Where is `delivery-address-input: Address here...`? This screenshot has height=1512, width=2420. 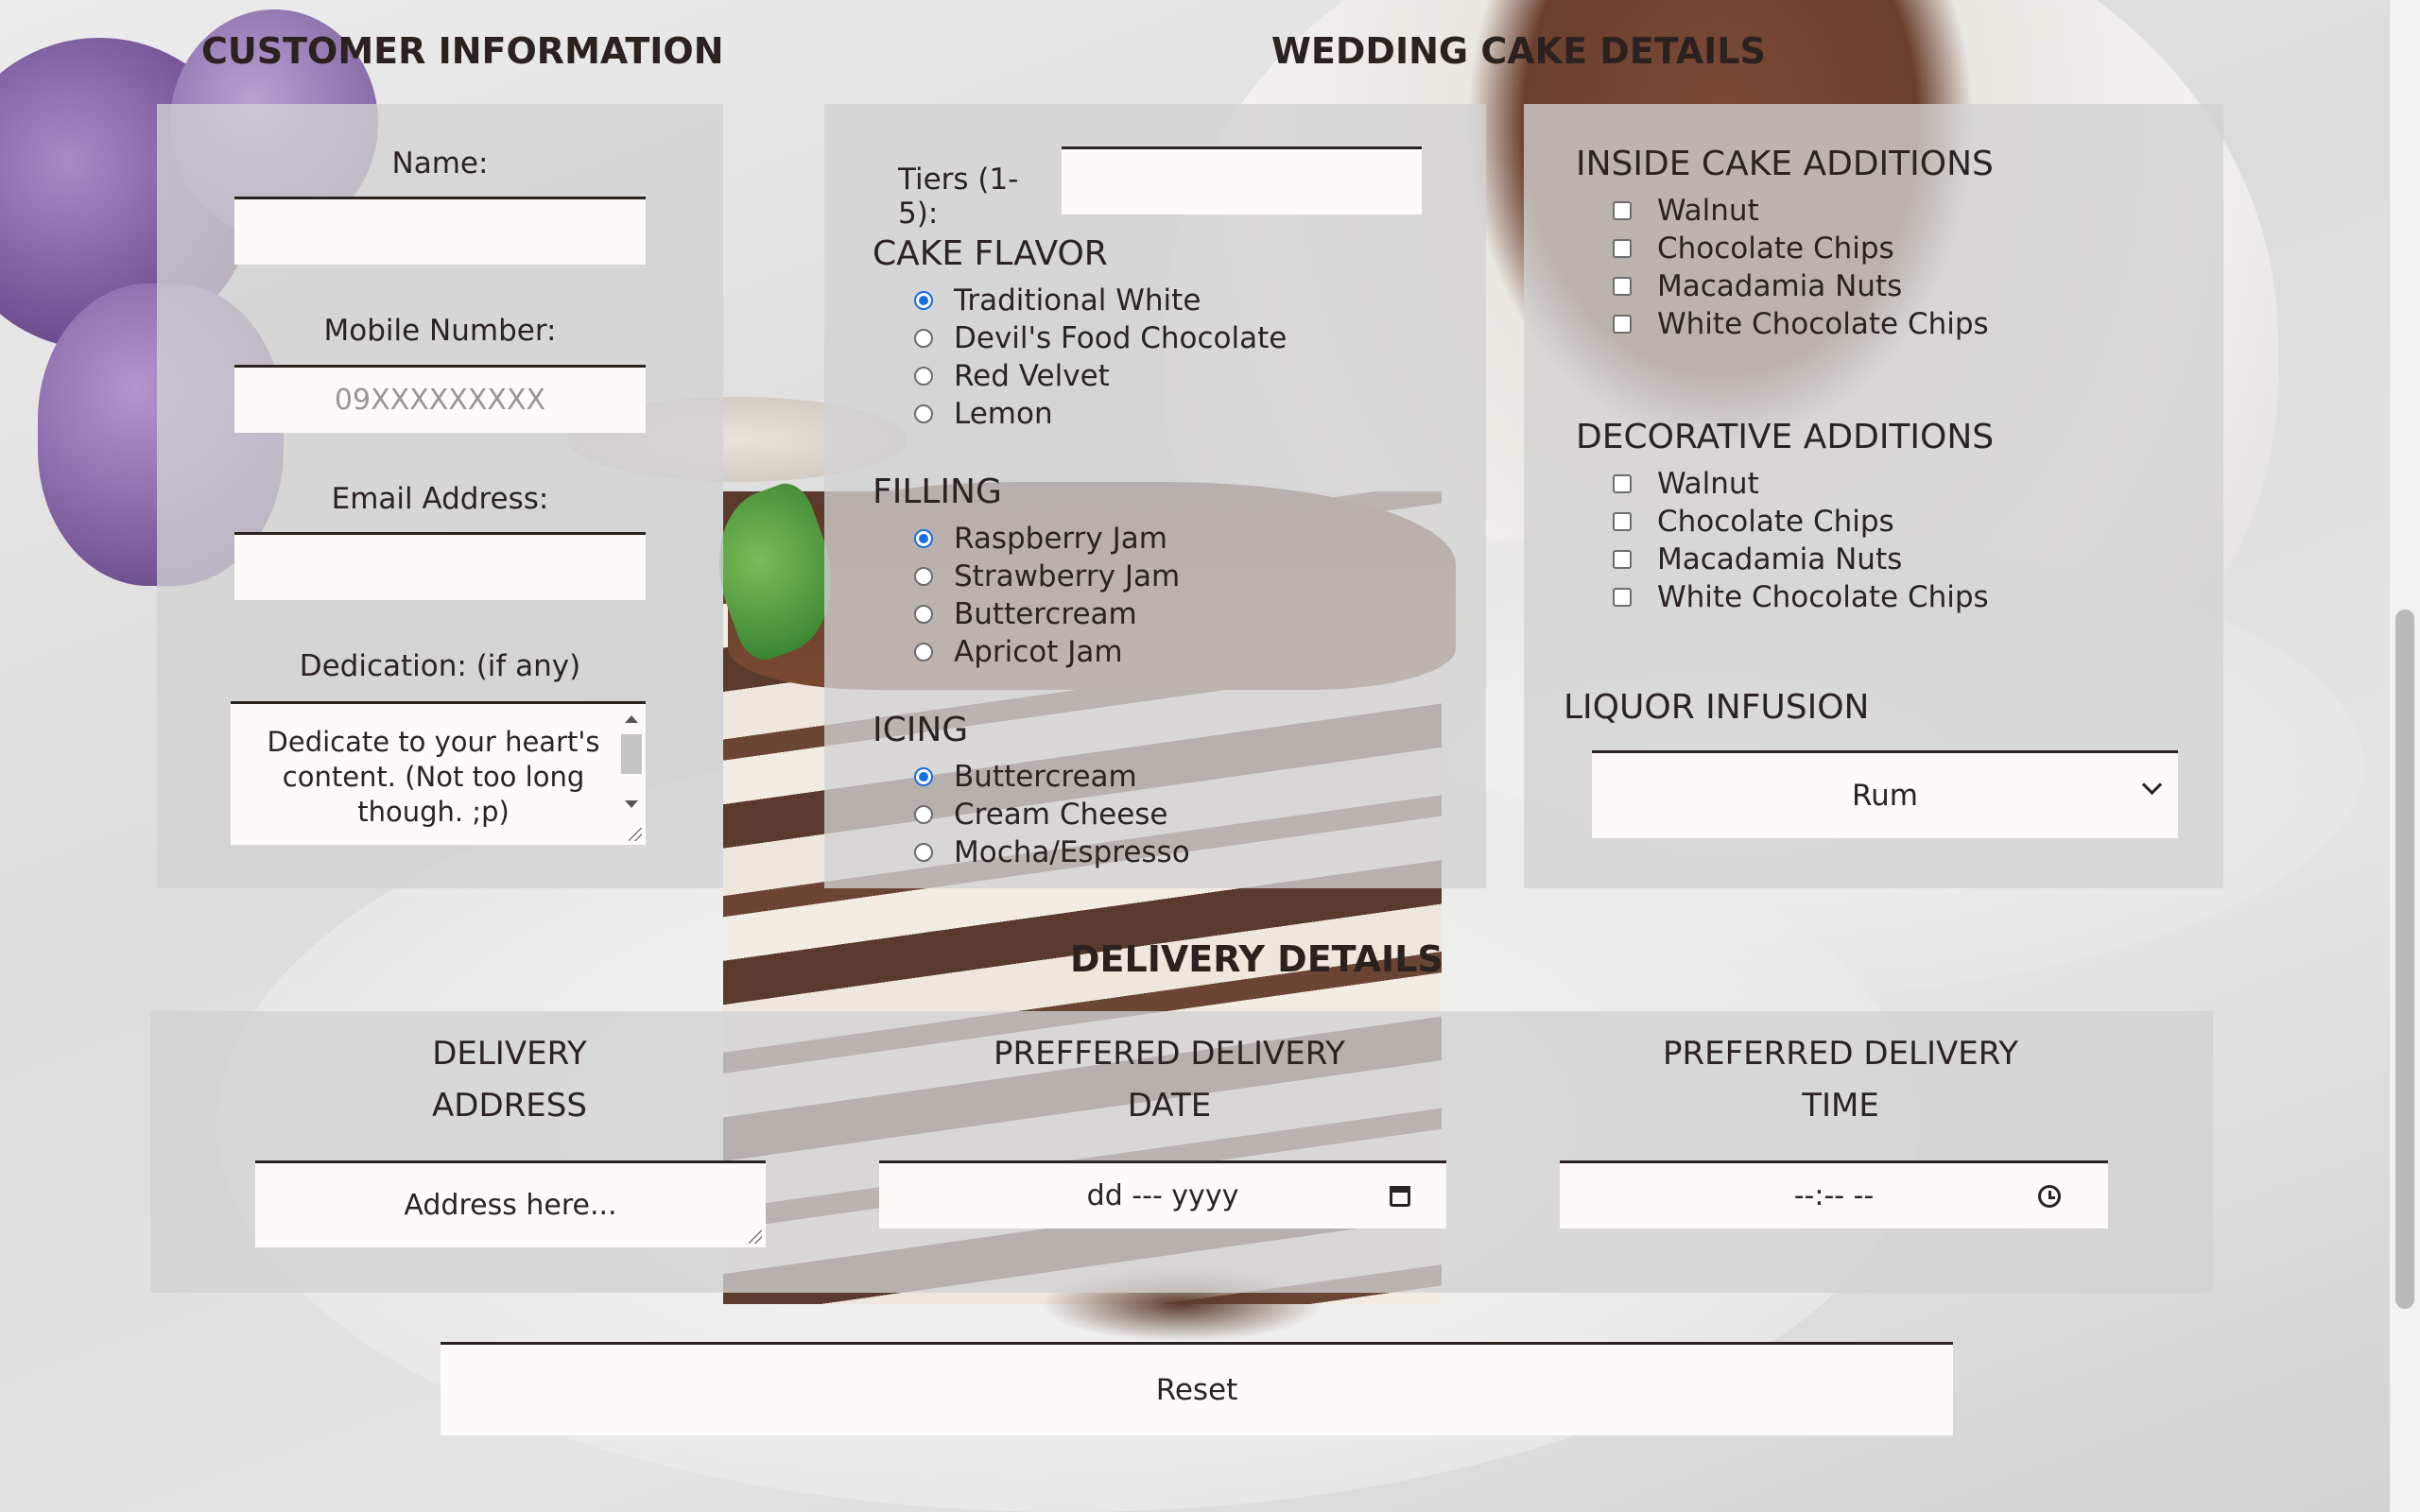
delivery-address-input: Address here... is located at coordinates (511, 1203).